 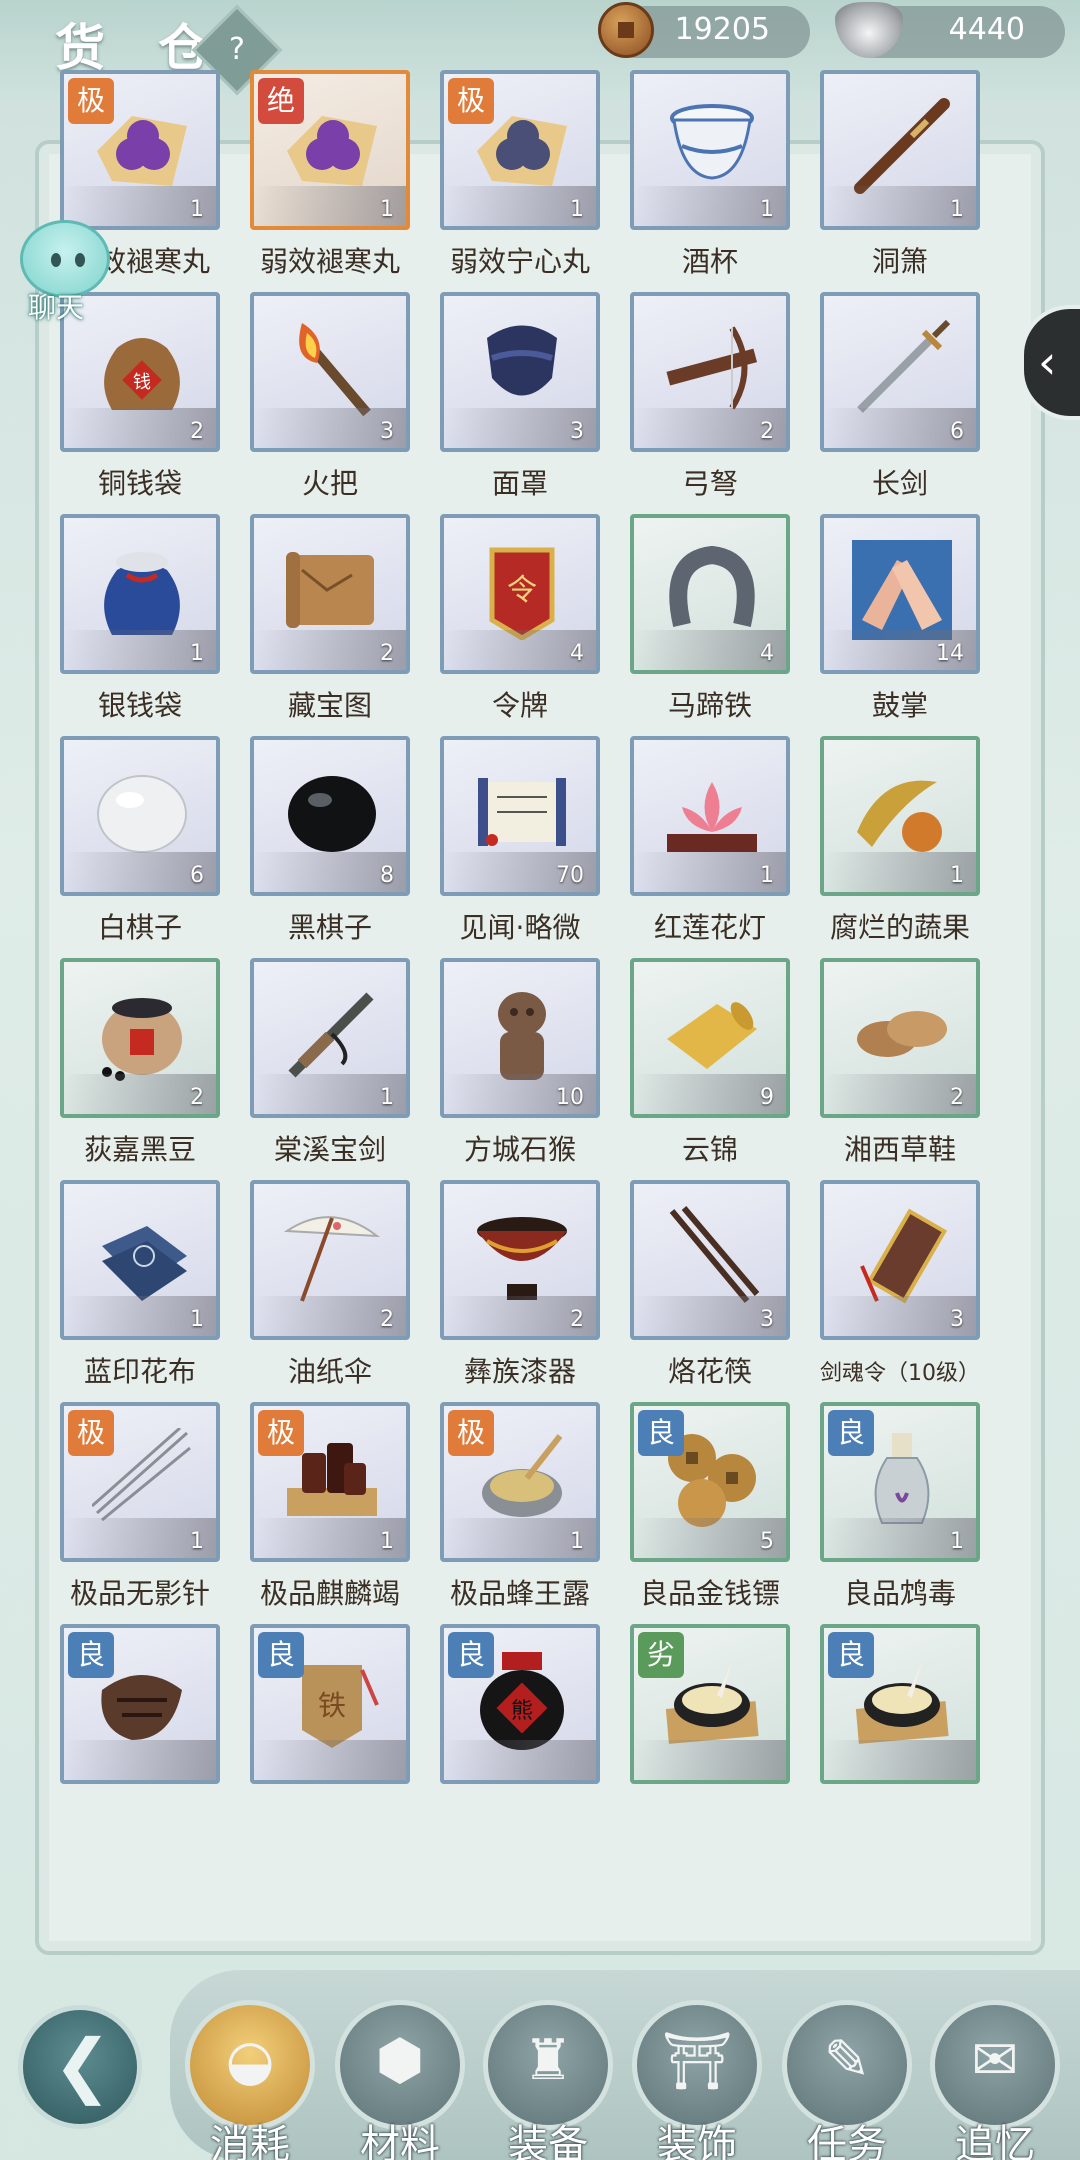 What do you see at coordinates (661, 1433) in the screenshot?
I see `quality-badge: 良` at bounding box center [661, 1433].